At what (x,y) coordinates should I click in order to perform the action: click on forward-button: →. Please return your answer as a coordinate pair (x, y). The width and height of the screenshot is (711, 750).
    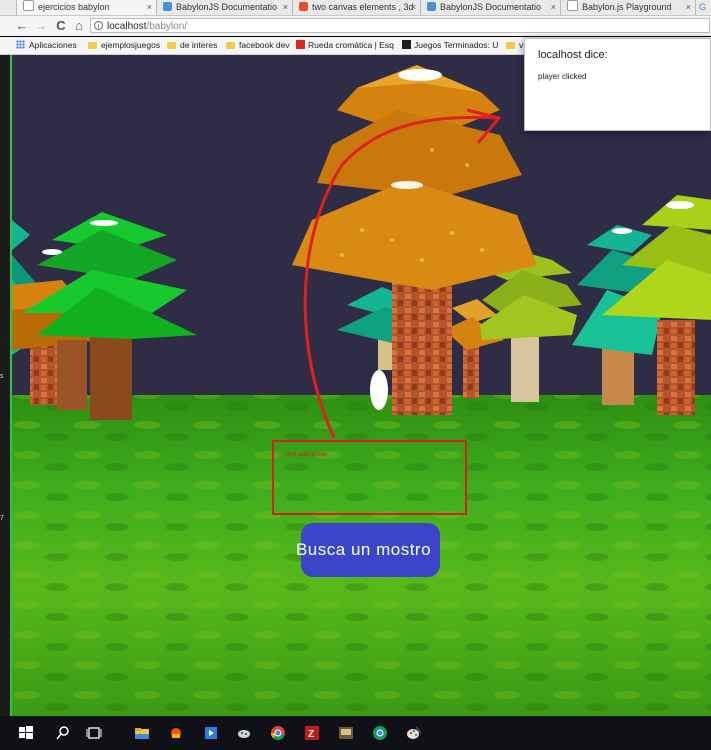
    Looking at the image, I should click on (41, 26).